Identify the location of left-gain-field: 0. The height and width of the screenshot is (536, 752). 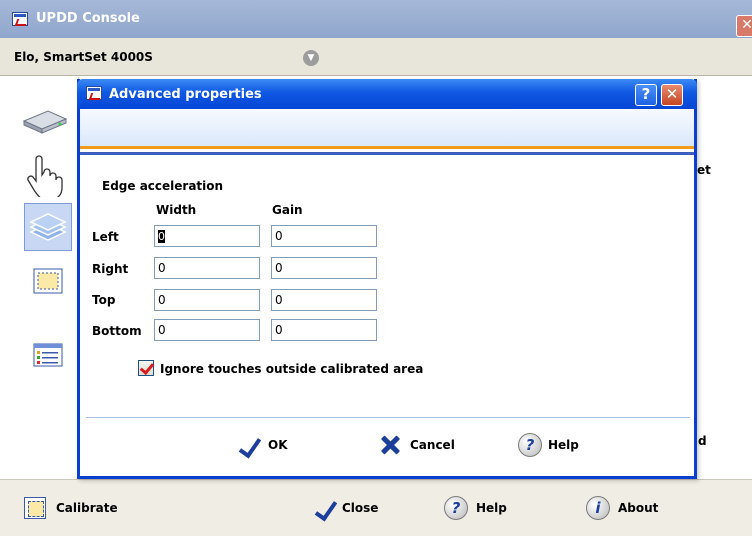
(324, 236).